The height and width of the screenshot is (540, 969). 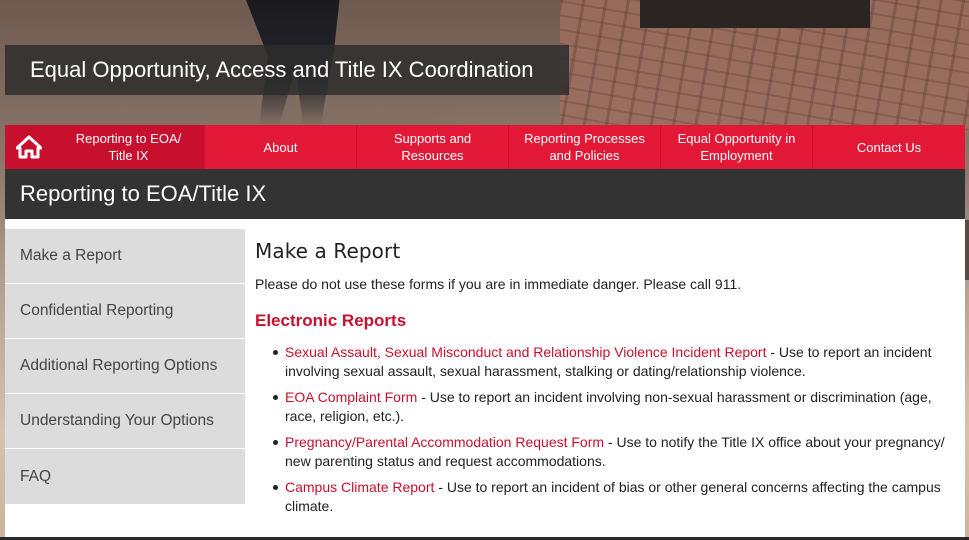 What do you see at coordinates (755, 14) in the screenshot?
I see `hero-sign-base` at bounding box center [755, 14].